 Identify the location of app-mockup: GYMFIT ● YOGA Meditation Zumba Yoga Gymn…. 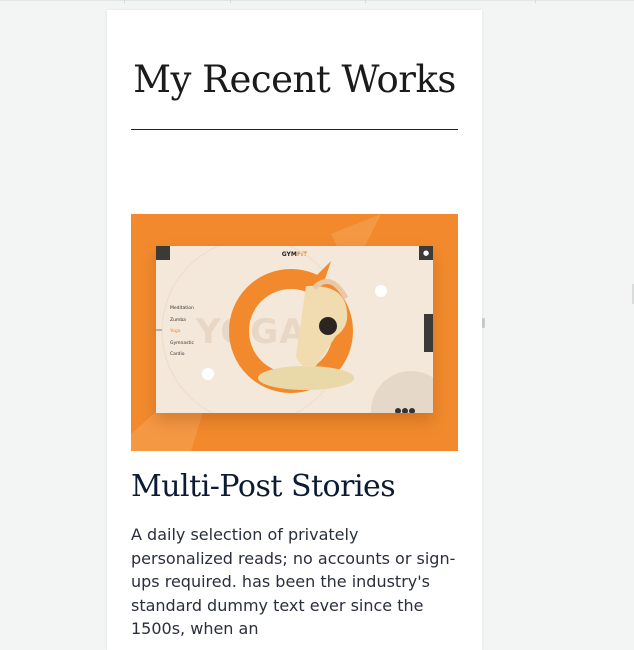
(294, 329).